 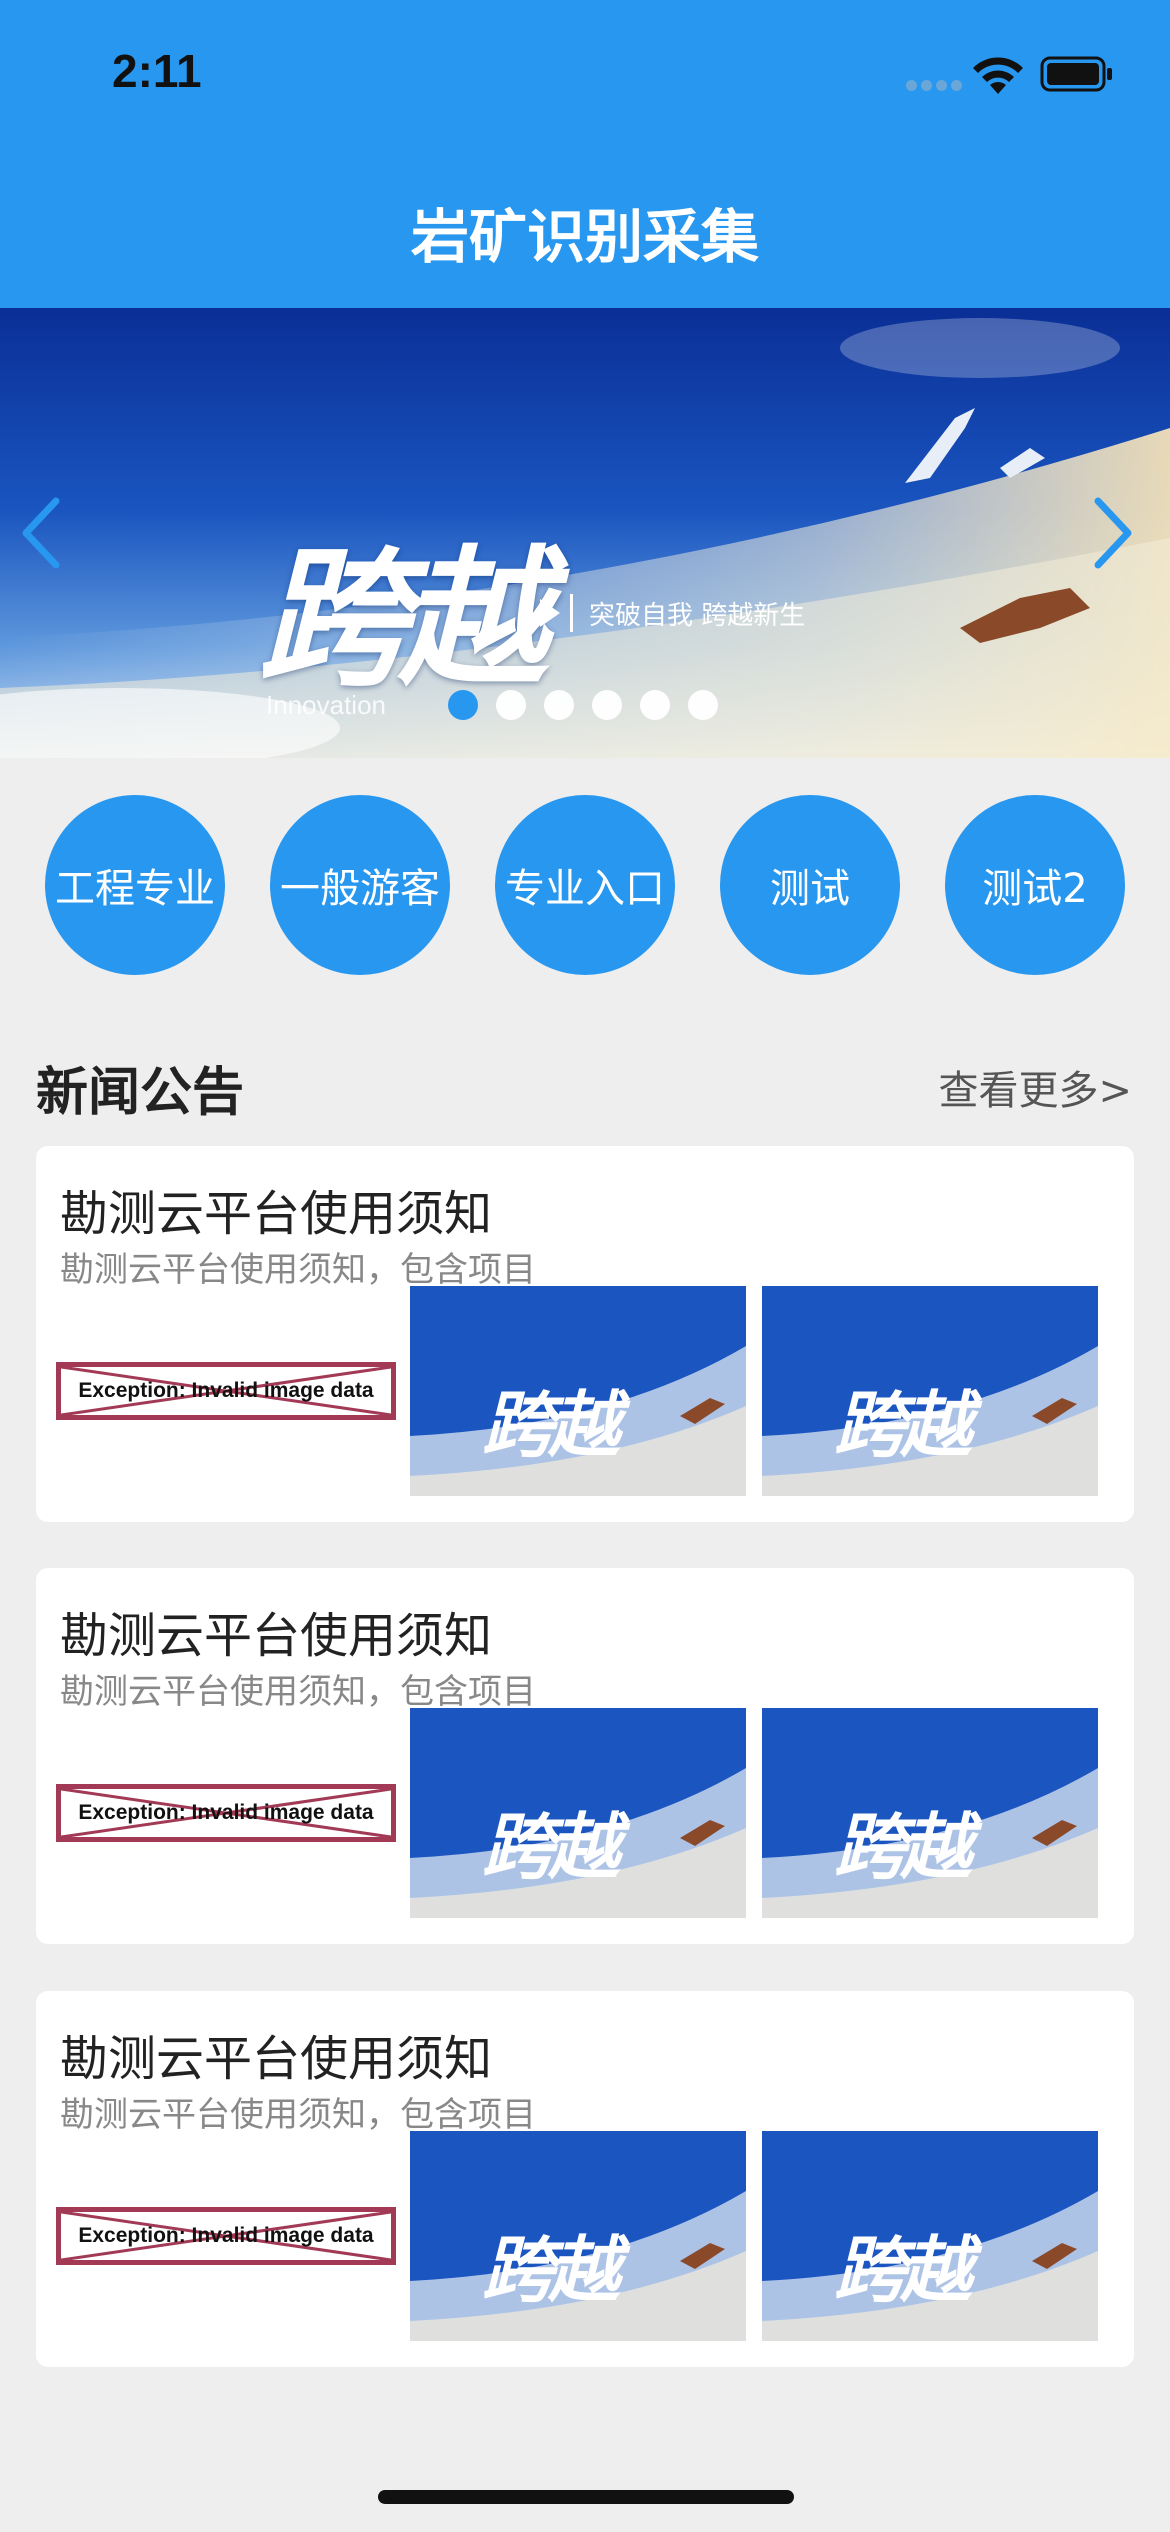 What do you see at coordinates (810, 885) in the screenshot?
I see `category-test-button: 测试` at bounding box center [810, 885].